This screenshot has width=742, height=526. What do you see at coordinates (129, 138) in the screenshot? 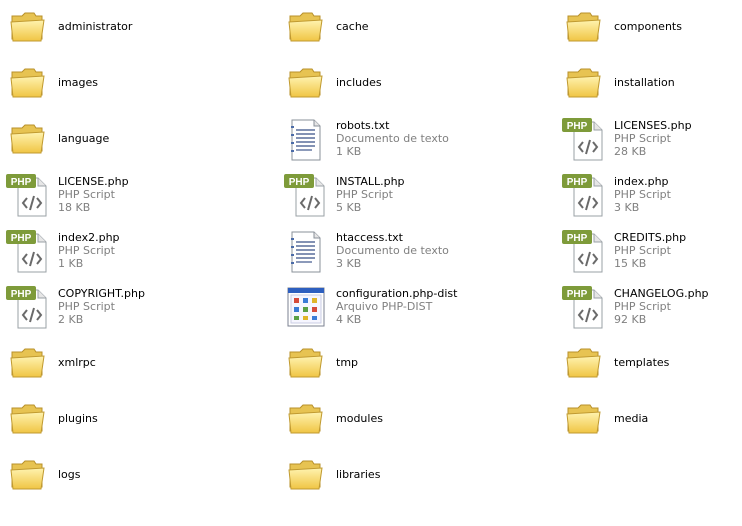
I see `file-item: language` at bounding box center [129, 138].